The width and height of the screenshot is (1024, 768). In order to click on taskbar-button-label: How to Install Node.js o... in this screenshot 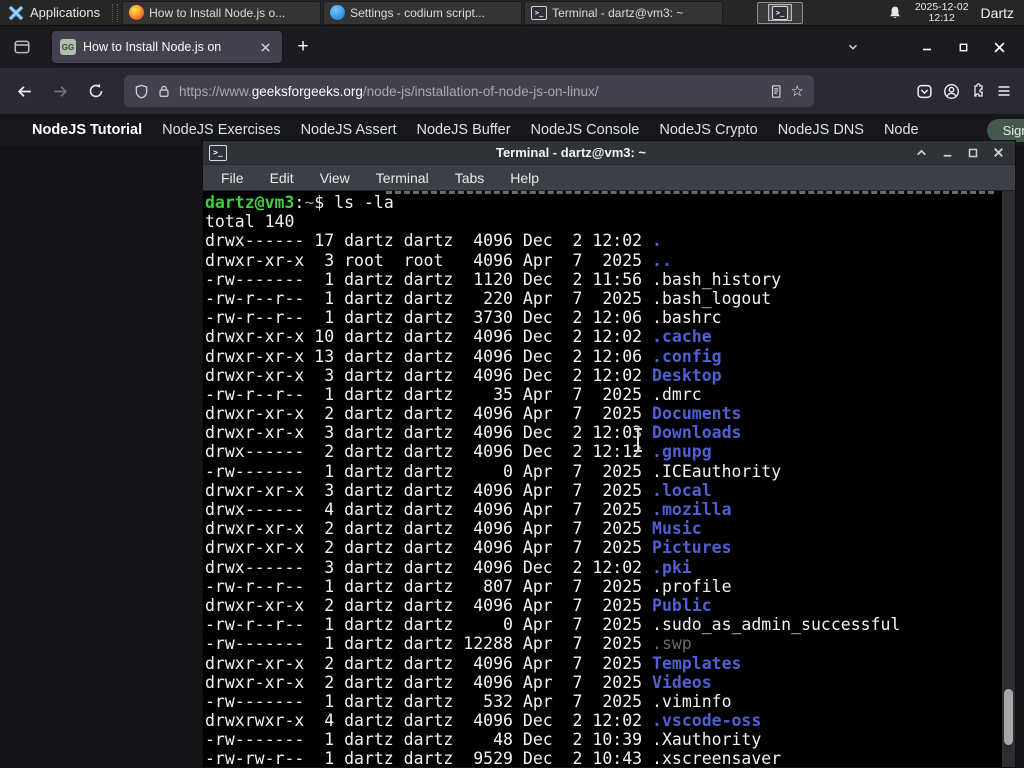, I will do `click(217, 12)`.